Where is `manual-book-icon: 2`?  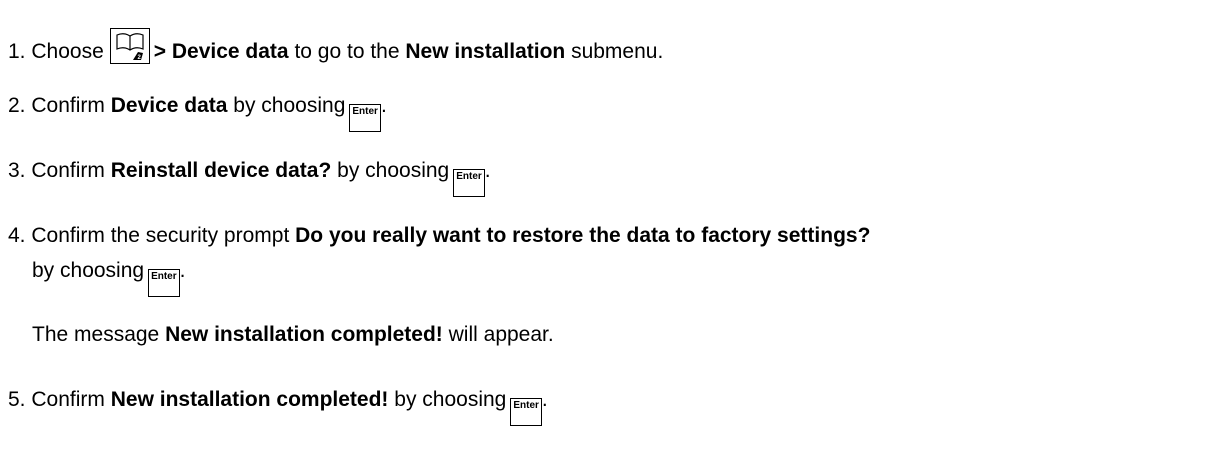
manual-book-icon: 2 is located at coordinates (129, 46).